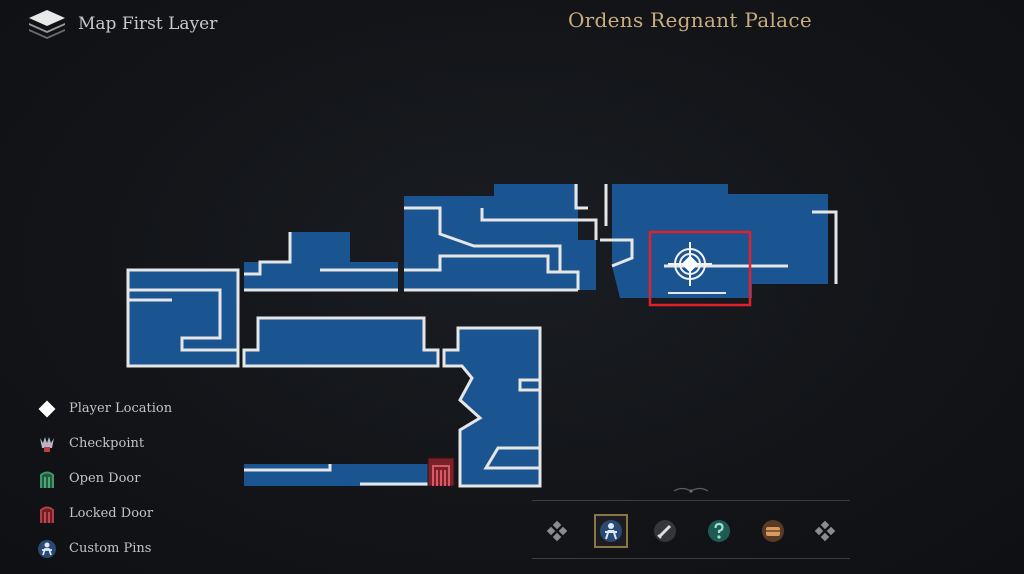  Describe the element at coordinates (47, 24) in the screenshot. I see `layers-icon` at that location.